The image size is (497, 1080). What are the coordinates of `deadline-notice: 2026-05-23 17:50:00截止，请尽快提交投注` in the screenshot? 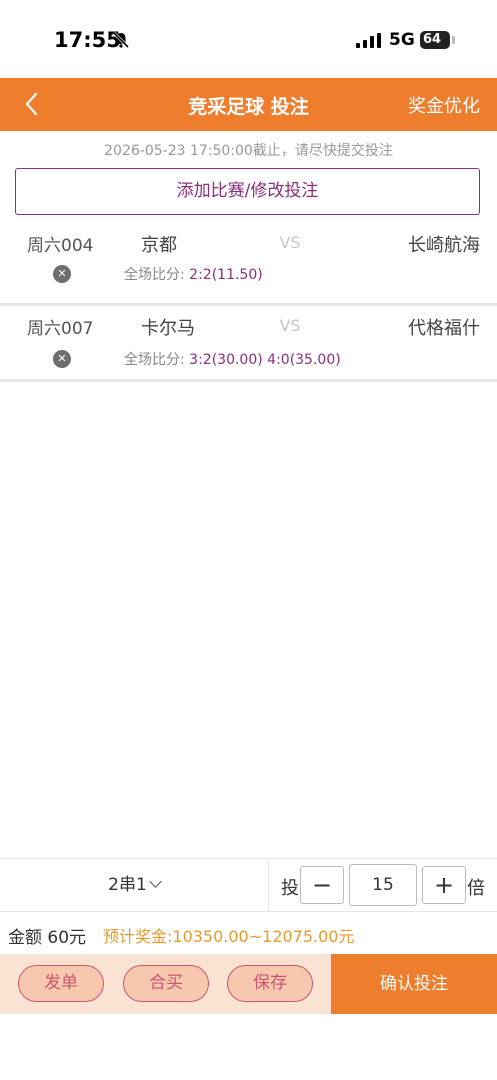 It's located at (248, 151).